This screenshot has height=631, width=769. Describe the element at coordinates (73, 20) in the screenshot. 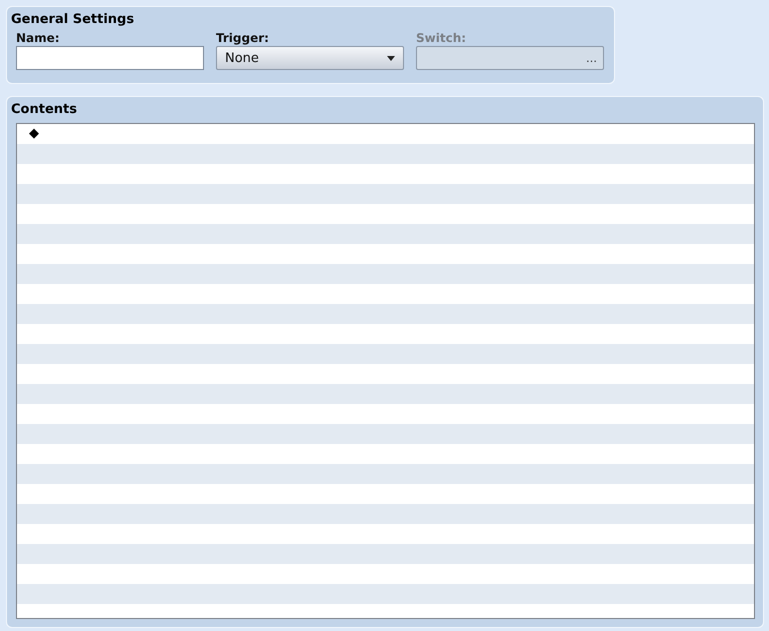

I see `panel-title: General Settings` at that location.